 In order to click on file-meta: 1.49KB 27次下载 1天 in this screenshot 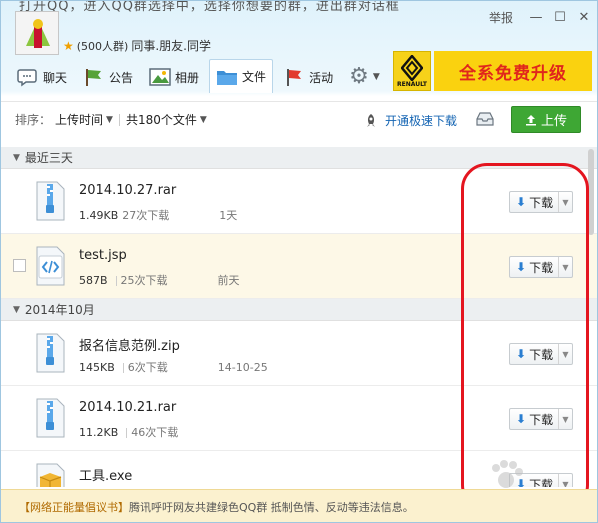, I will do `click(158, 215)`.